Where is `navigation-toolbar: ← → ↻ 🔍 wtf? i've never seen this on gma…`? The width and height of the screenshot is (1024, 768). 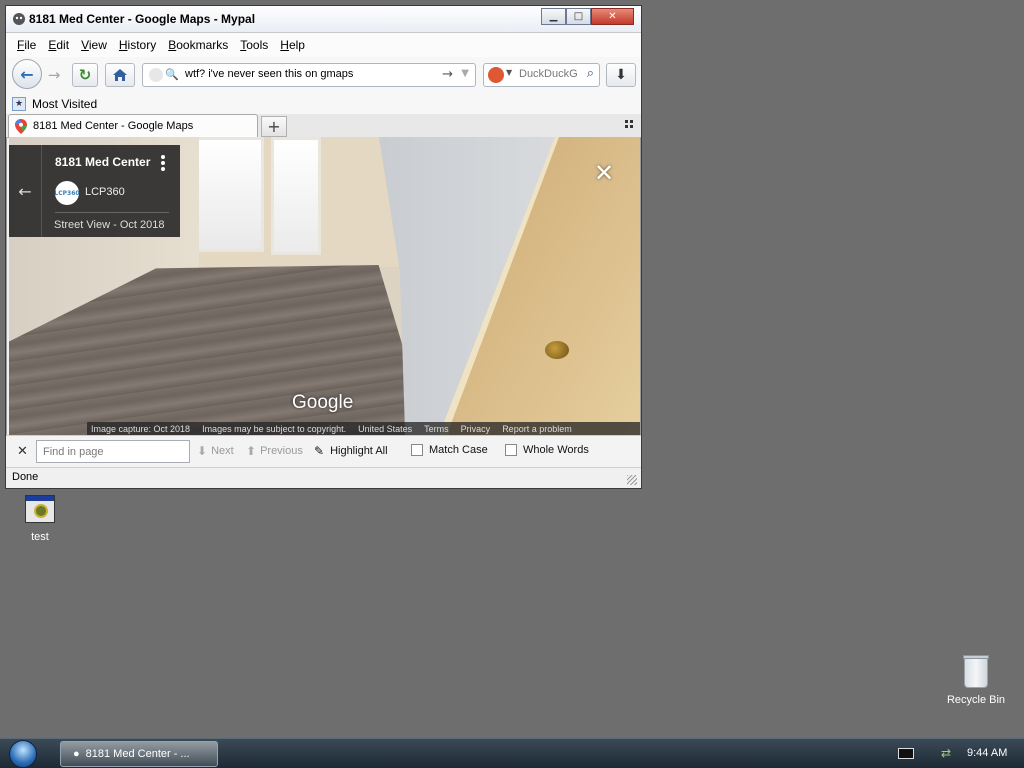
navigation-toolbar: ← → ↻ 🔍 wtf? i've never seen this on gma… is located at coordinates (323, 75).